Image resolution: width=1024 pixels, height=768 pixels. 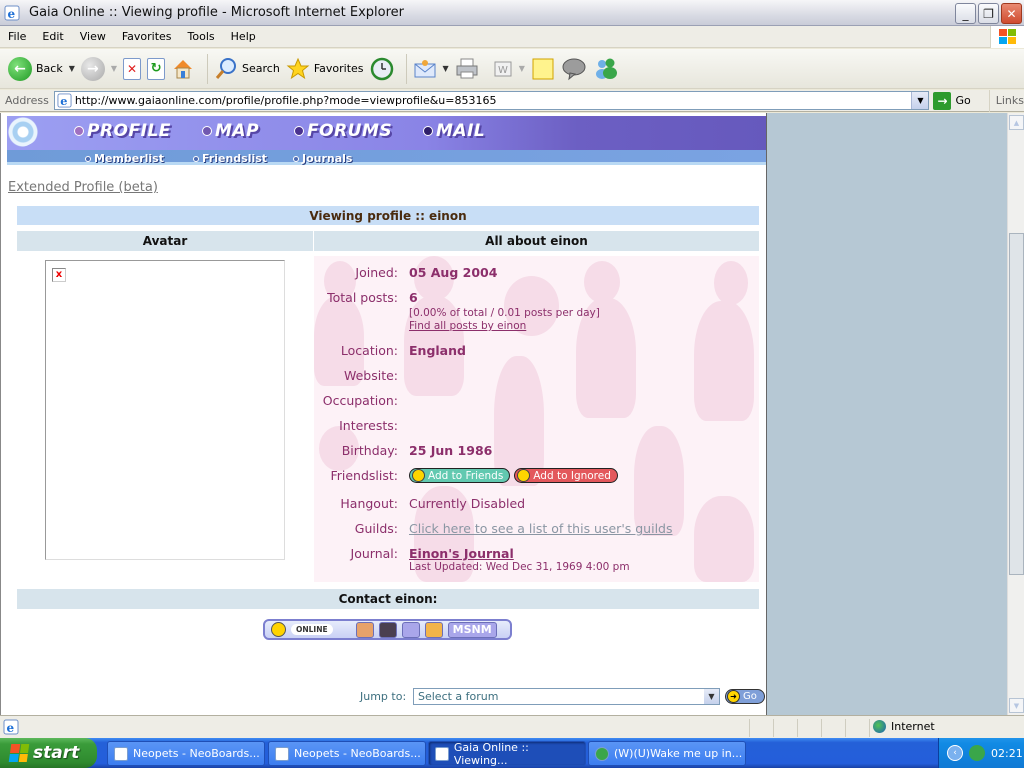 I want to click on history-icon, so click(x=381, y=68).